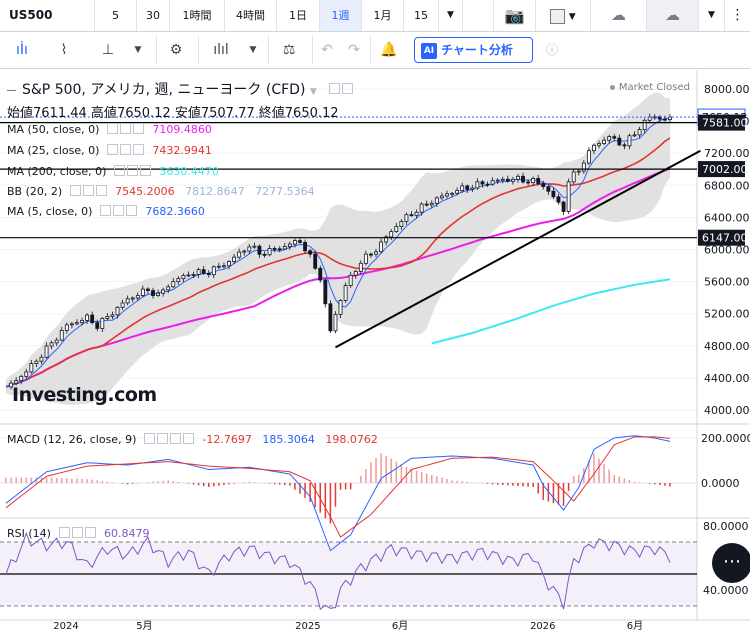 The image size is (750, 634). What do you see at coordinates (64, 50) in the screenshot?
I see `line-chart-icon: ⌇` at bounding box center [64, 50].